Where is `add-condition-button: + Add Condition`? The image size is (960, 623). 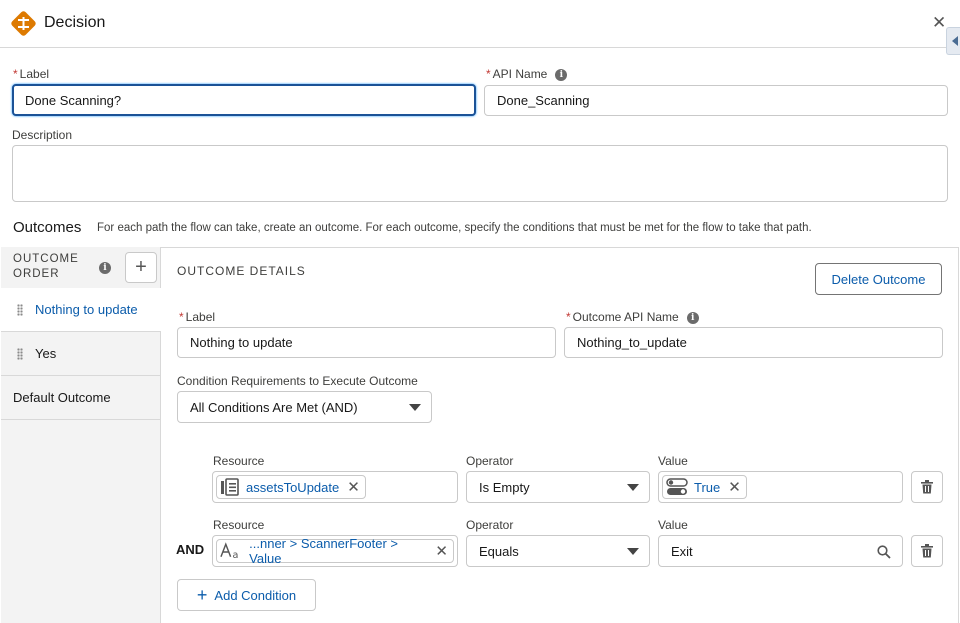 add-condition-button: + Add Condition is located at coordinates (246, 595).